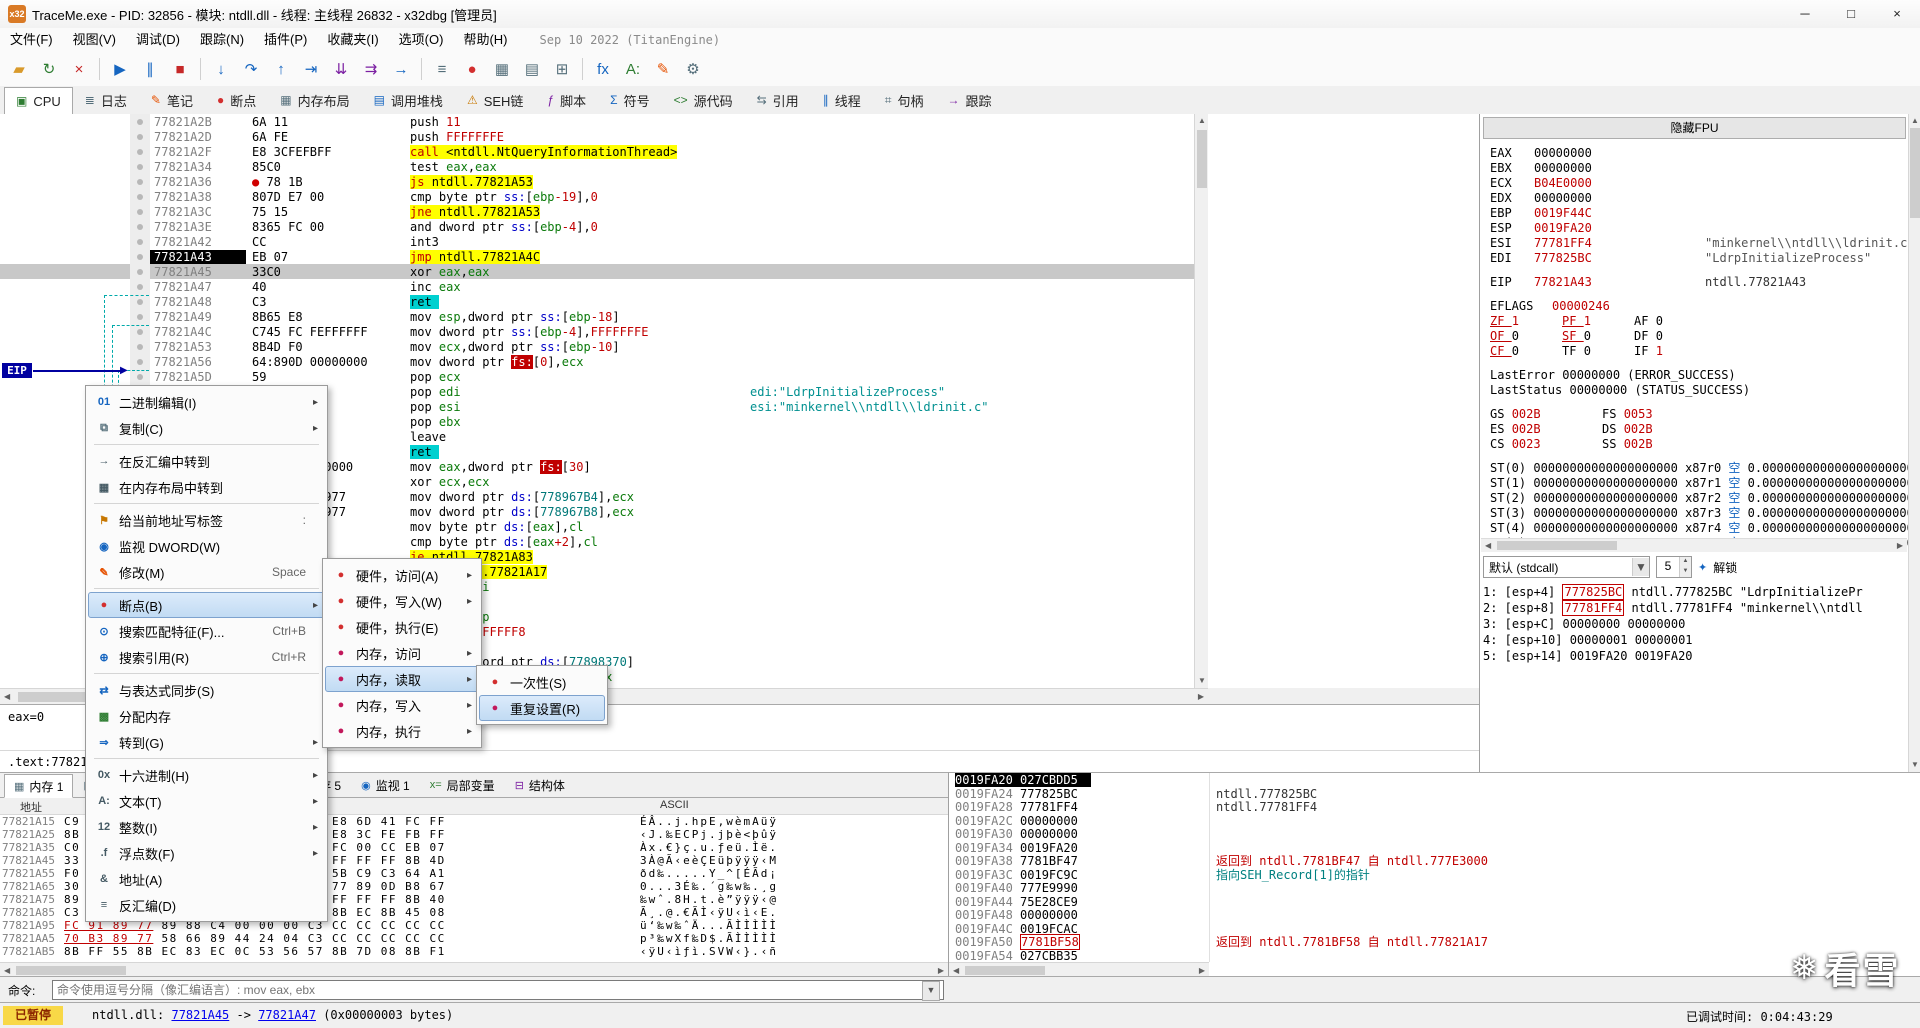 Image resolution: width=1920 pixels, height=1028 pixels. What do you see at coordinates (1434, 929) in the screenshot?
I see `stack-row: 0019FA4C 0019FCAC` at bounding box center [1434, 929].